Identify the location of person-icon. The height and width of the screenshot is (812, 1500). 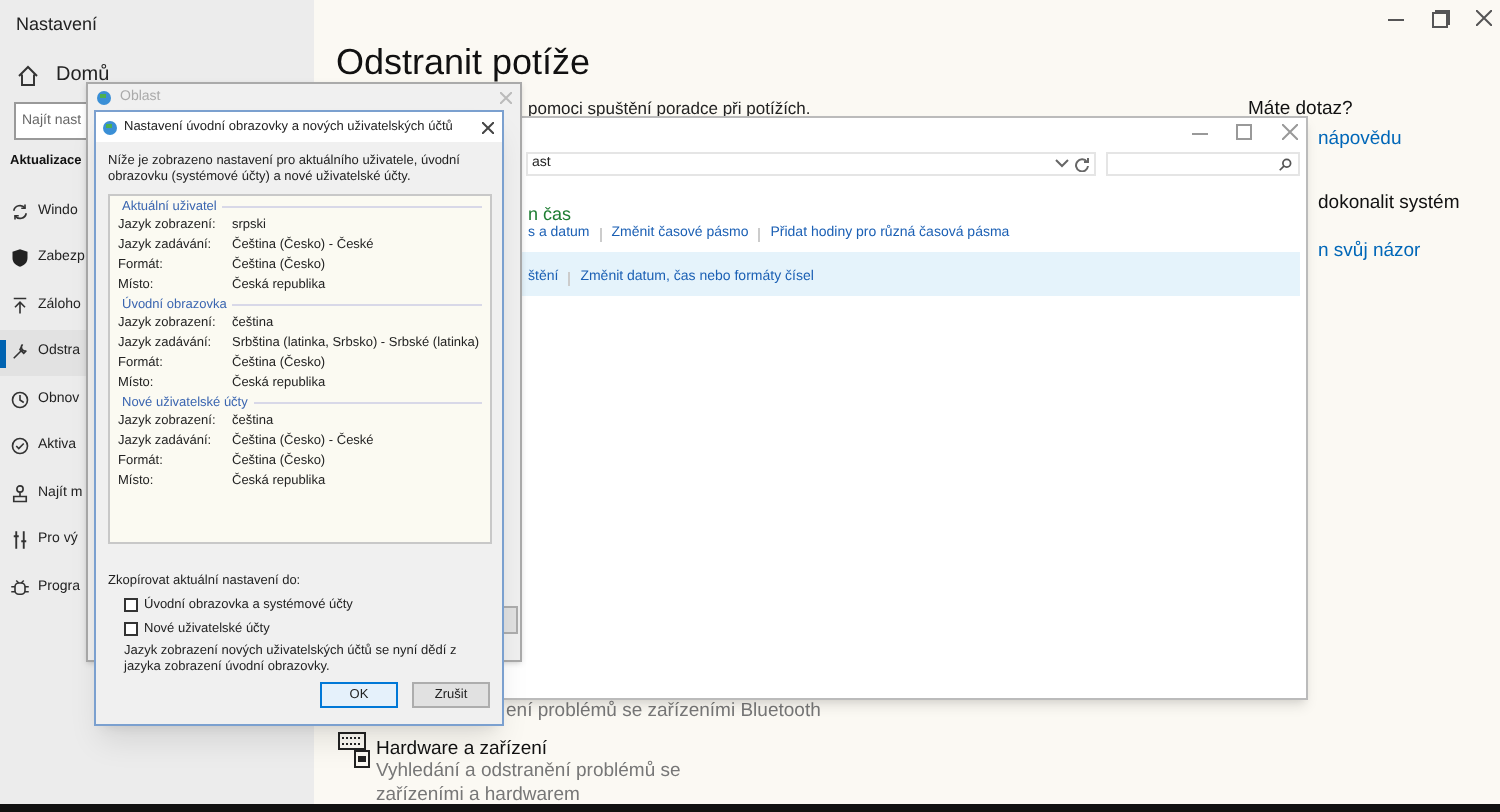
(20, 493).